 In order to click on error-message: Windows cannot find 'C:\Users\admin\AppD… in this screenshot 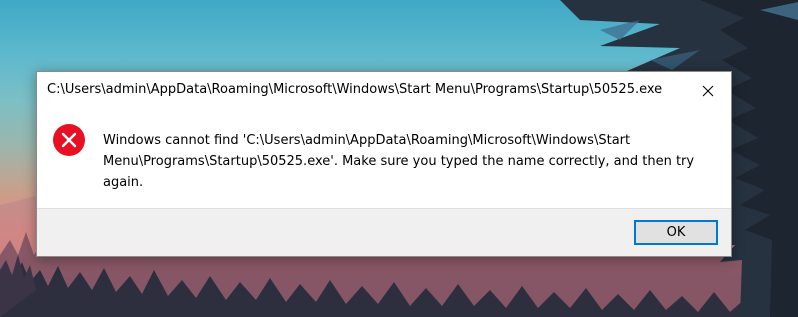, I will do `click(399, 161)`.